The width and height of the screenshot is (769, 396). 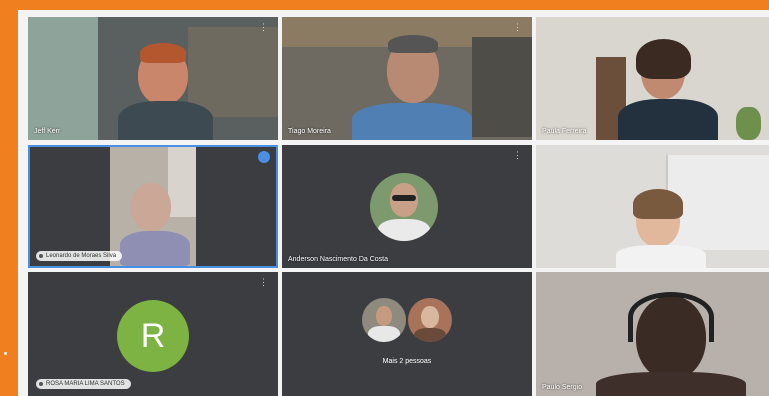 What do you see at coordinates (5, 353) in the screenshot?
I see `frame-dot` at bounding box center [5, 353].